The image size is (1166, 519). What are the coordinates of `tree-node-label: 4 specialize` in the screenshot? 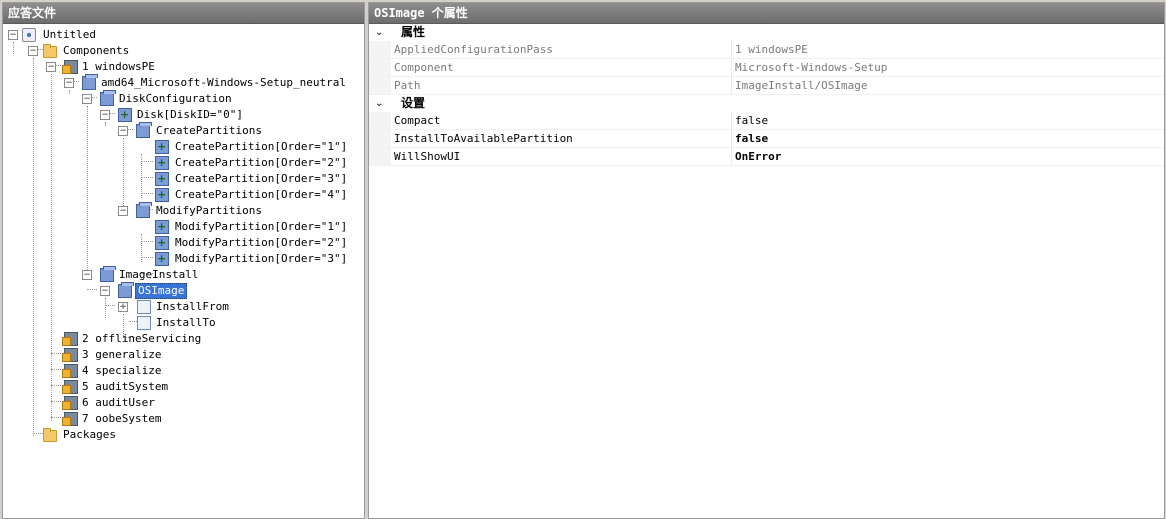 It's located at (121, 371).